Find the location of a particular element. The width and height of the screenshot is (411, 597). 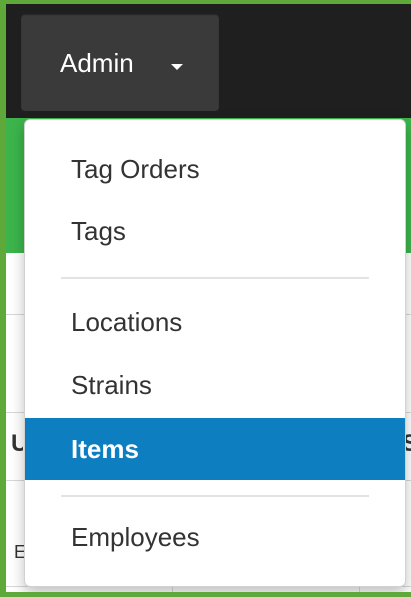

menu-item-label: Locations is located at coordinates (127, 322).